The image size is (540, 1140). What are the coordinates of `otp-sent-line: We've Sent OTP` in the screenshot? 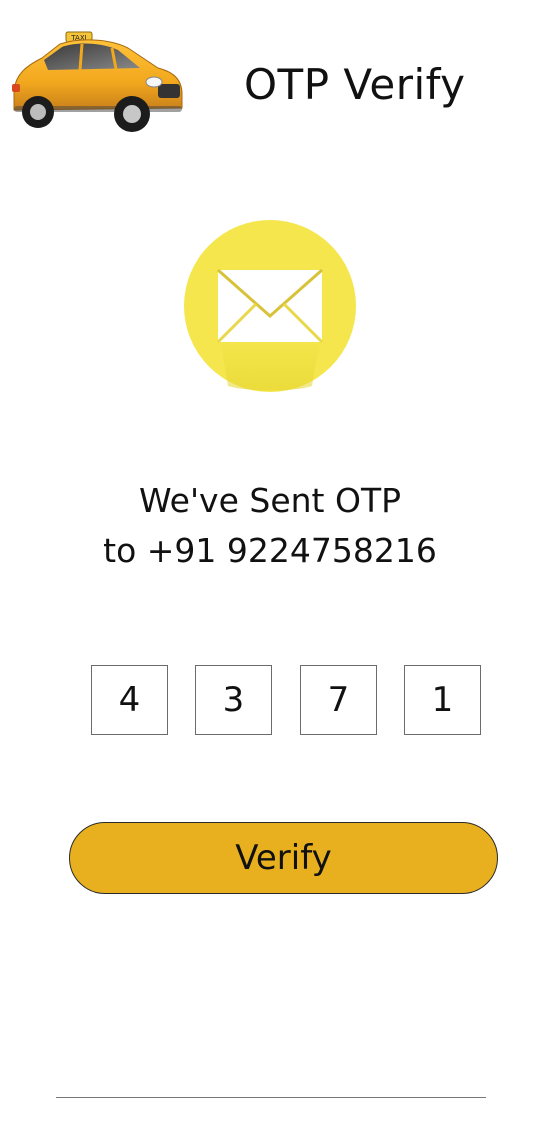 It's located at (270, 500).